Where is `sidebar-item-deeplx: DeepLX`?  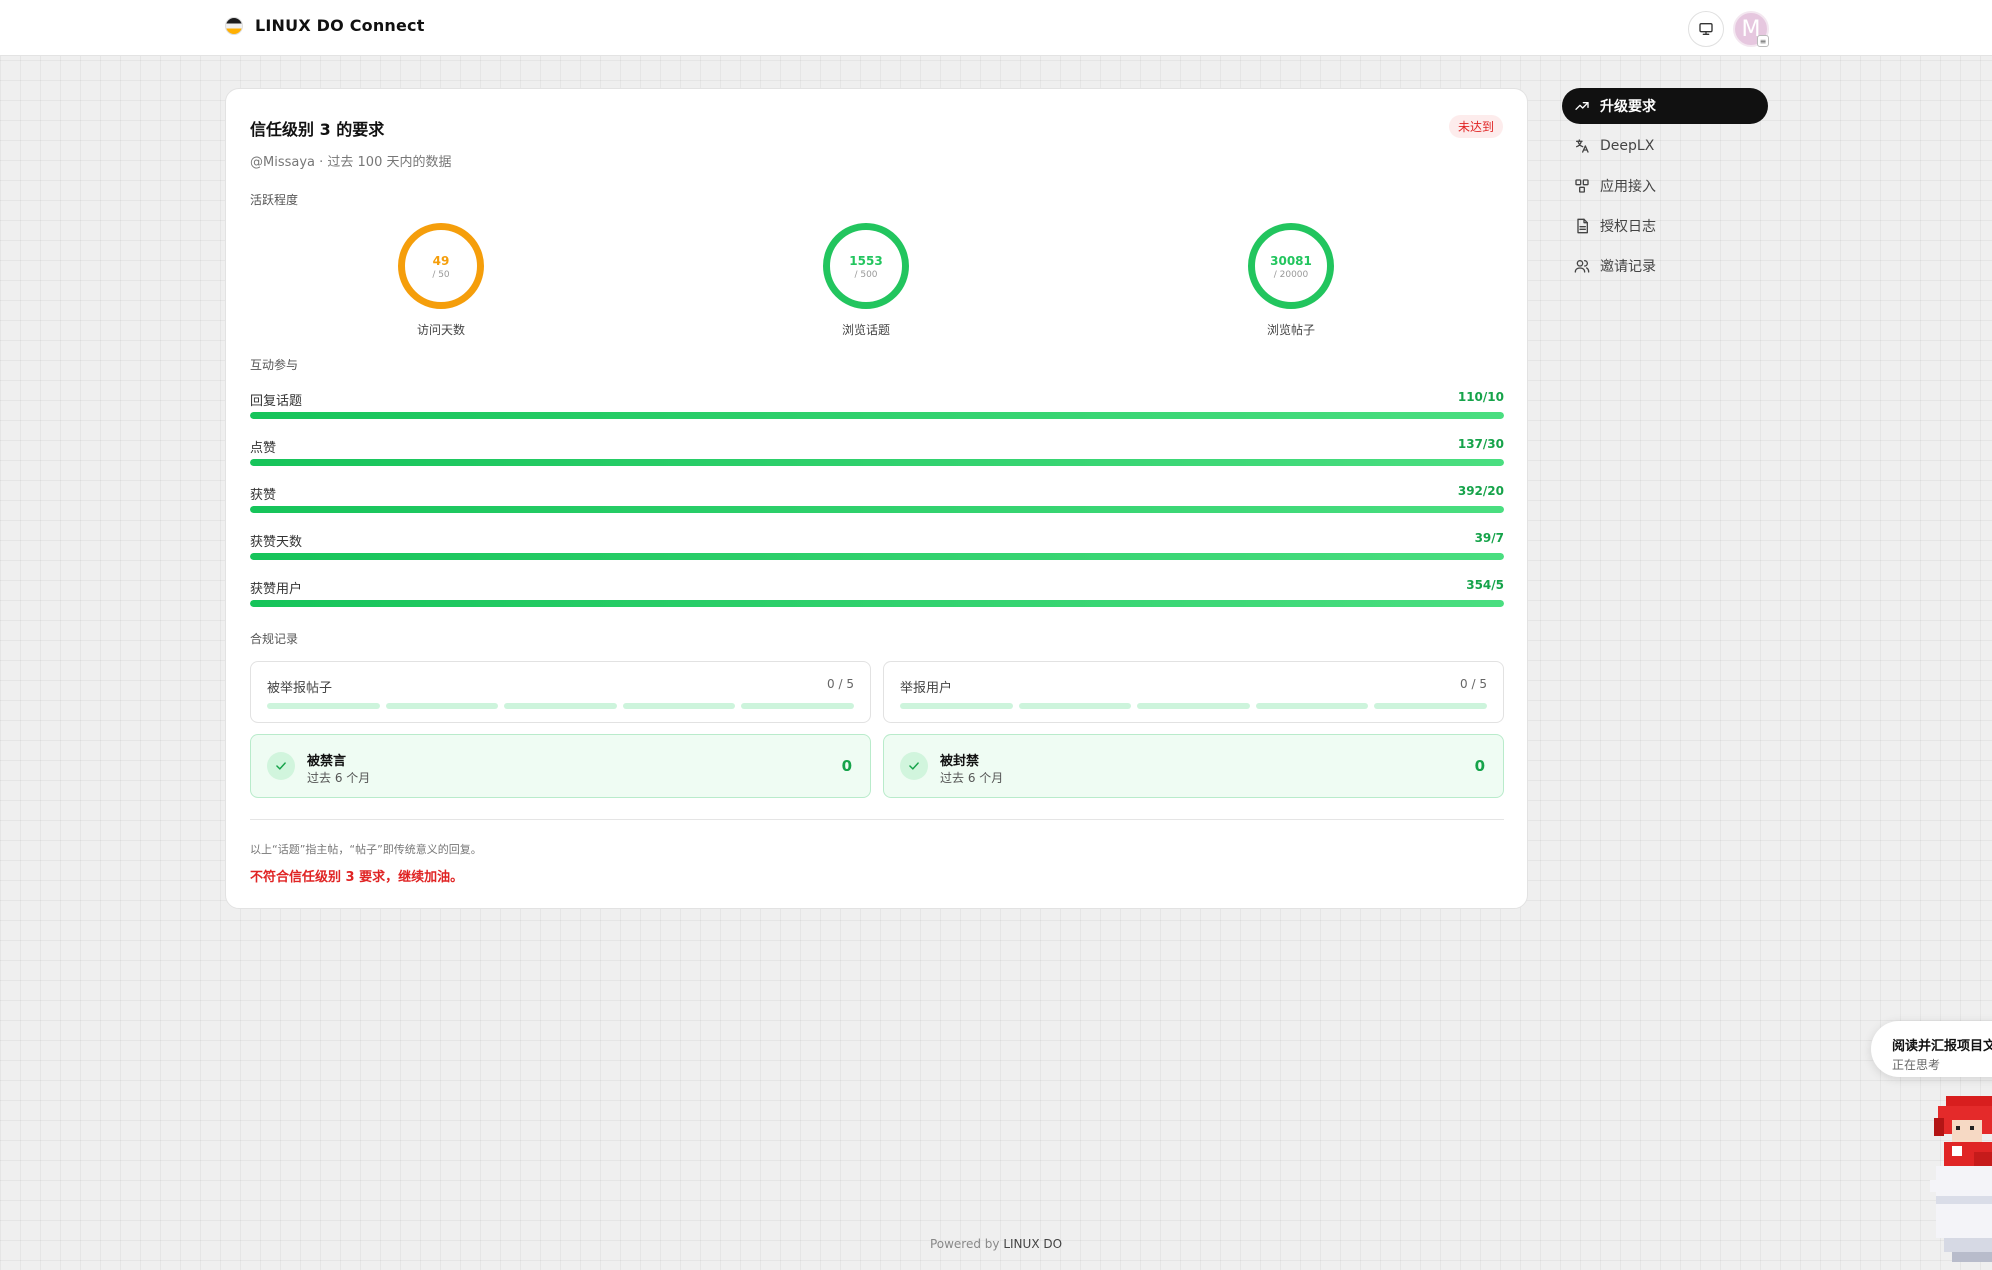 sidebar-item-deeplx: DeepLX is located at coordinates (1665, 146).